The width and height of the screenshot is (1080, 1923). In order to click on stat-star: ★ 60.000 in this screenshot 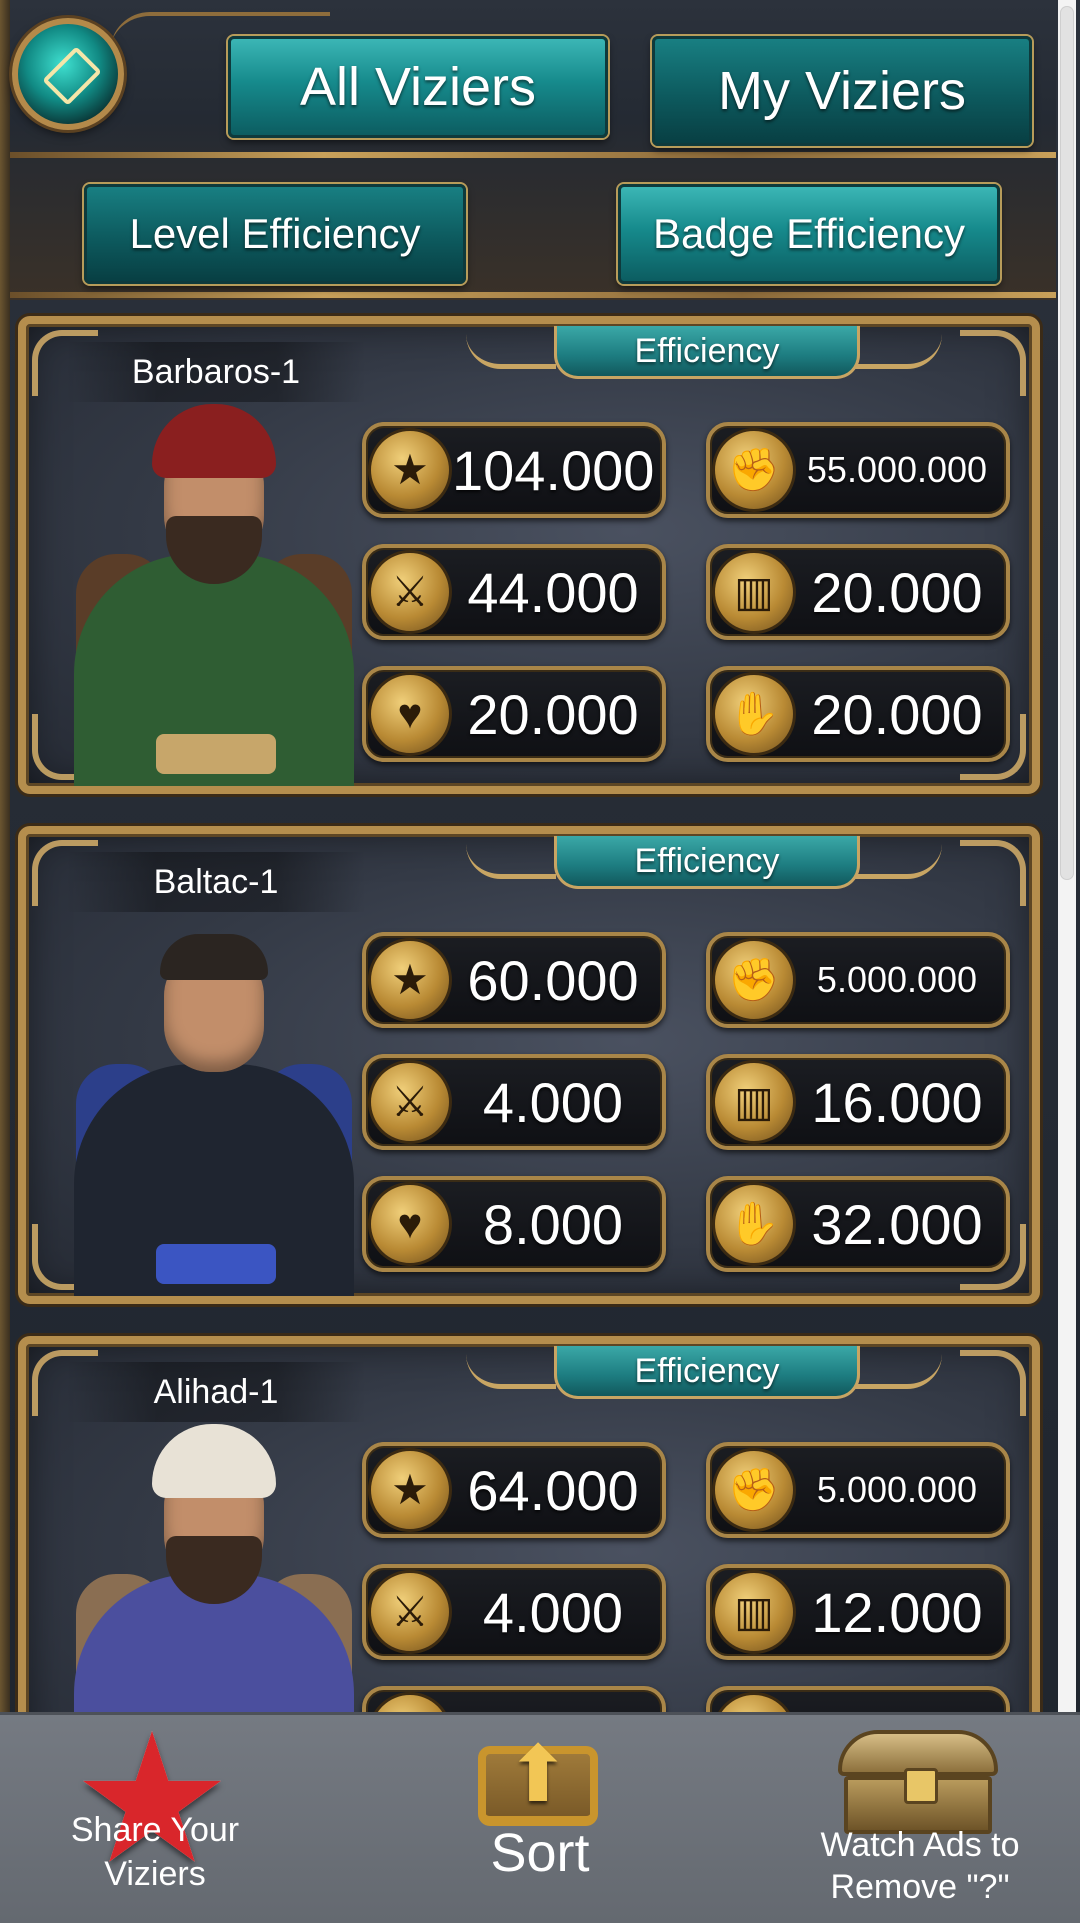, I will do `click(514, 980)`.